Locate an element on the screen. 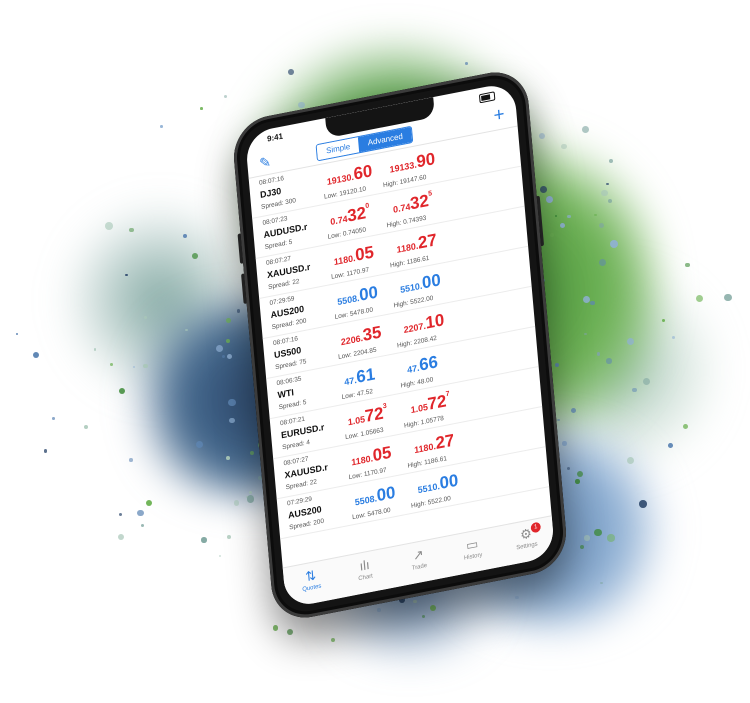 The width and height of the screenshot is (750, 703). tab-label: Settings is located at coordinates (527, 546).